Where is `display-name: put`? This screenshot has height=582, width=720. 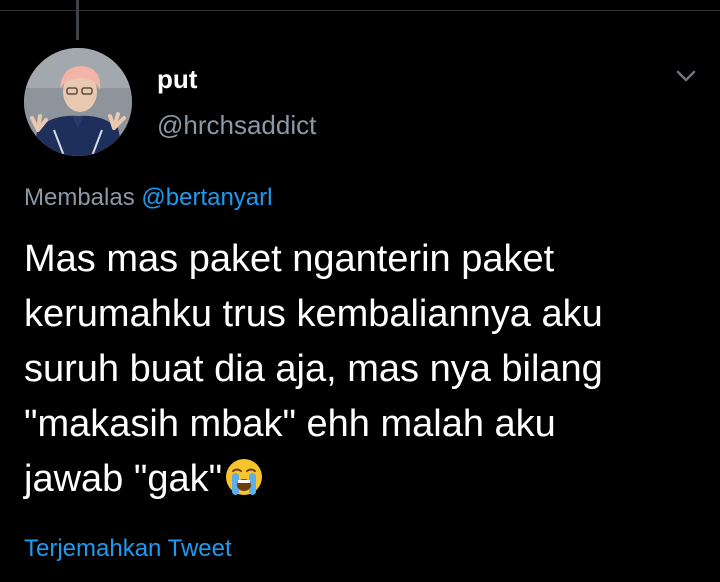
display-name: put is located at coordinates (177, 79).